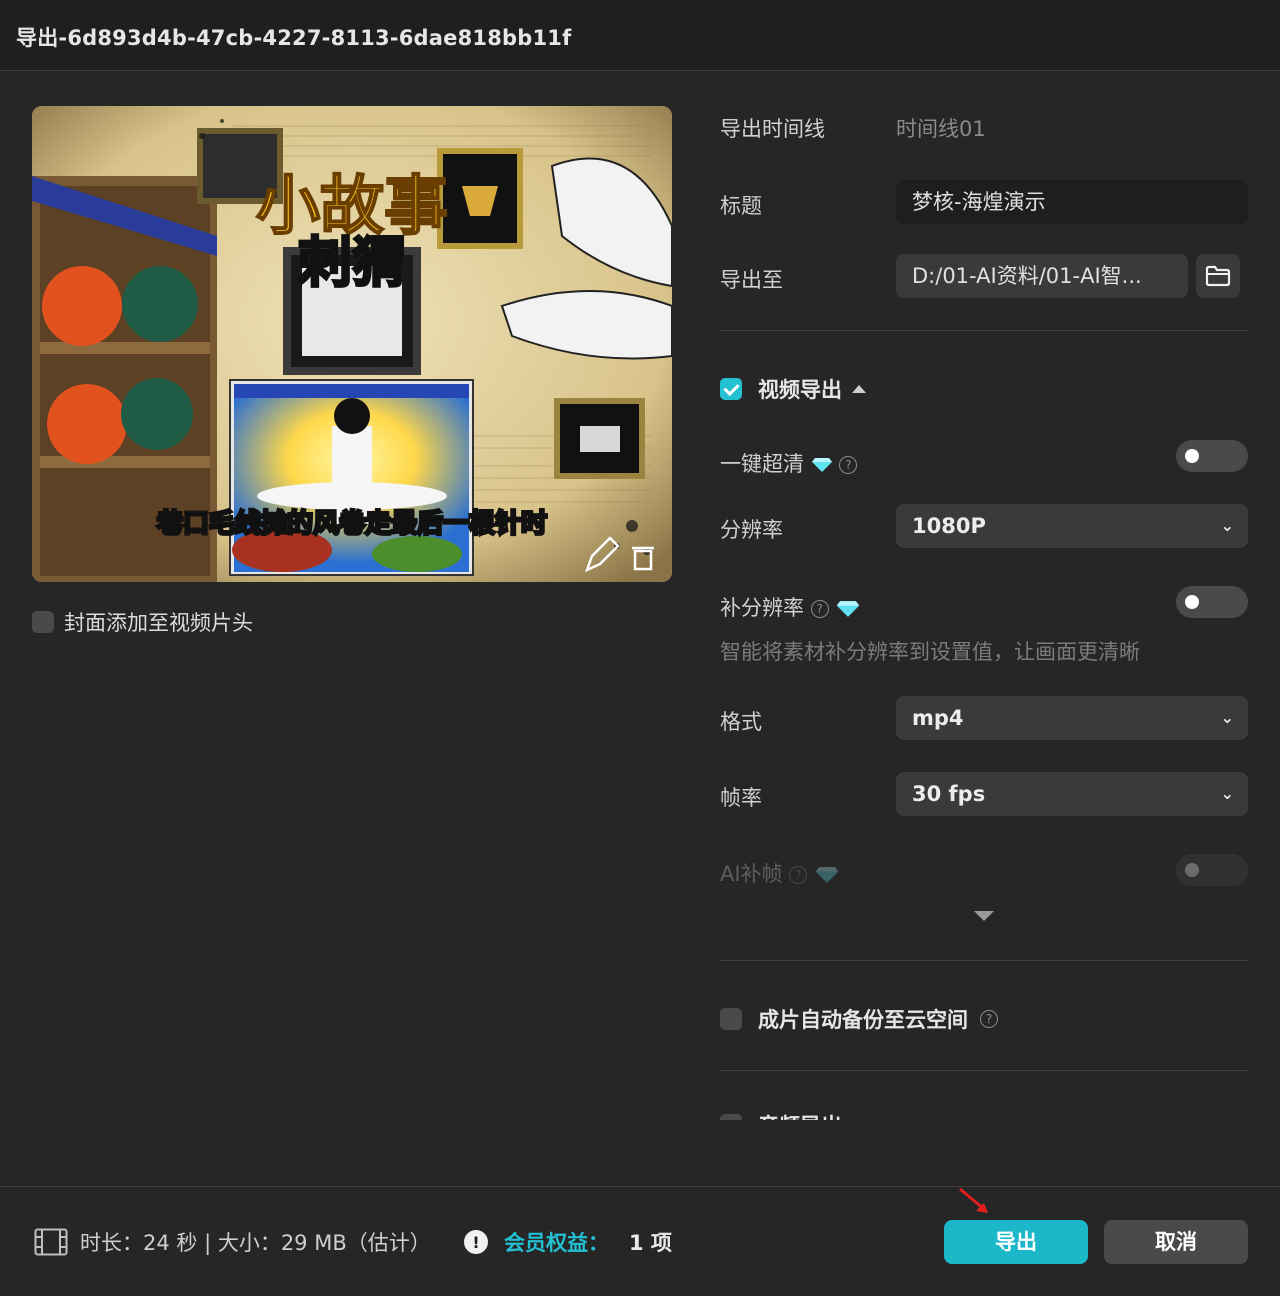 The height and width of the screenshot is (1296, 1280). What do you see at coordinates (984, 460) in the screenshot?
I see `one-click-hd-row: 一键超清 ?` at bounding box center [984, 460].